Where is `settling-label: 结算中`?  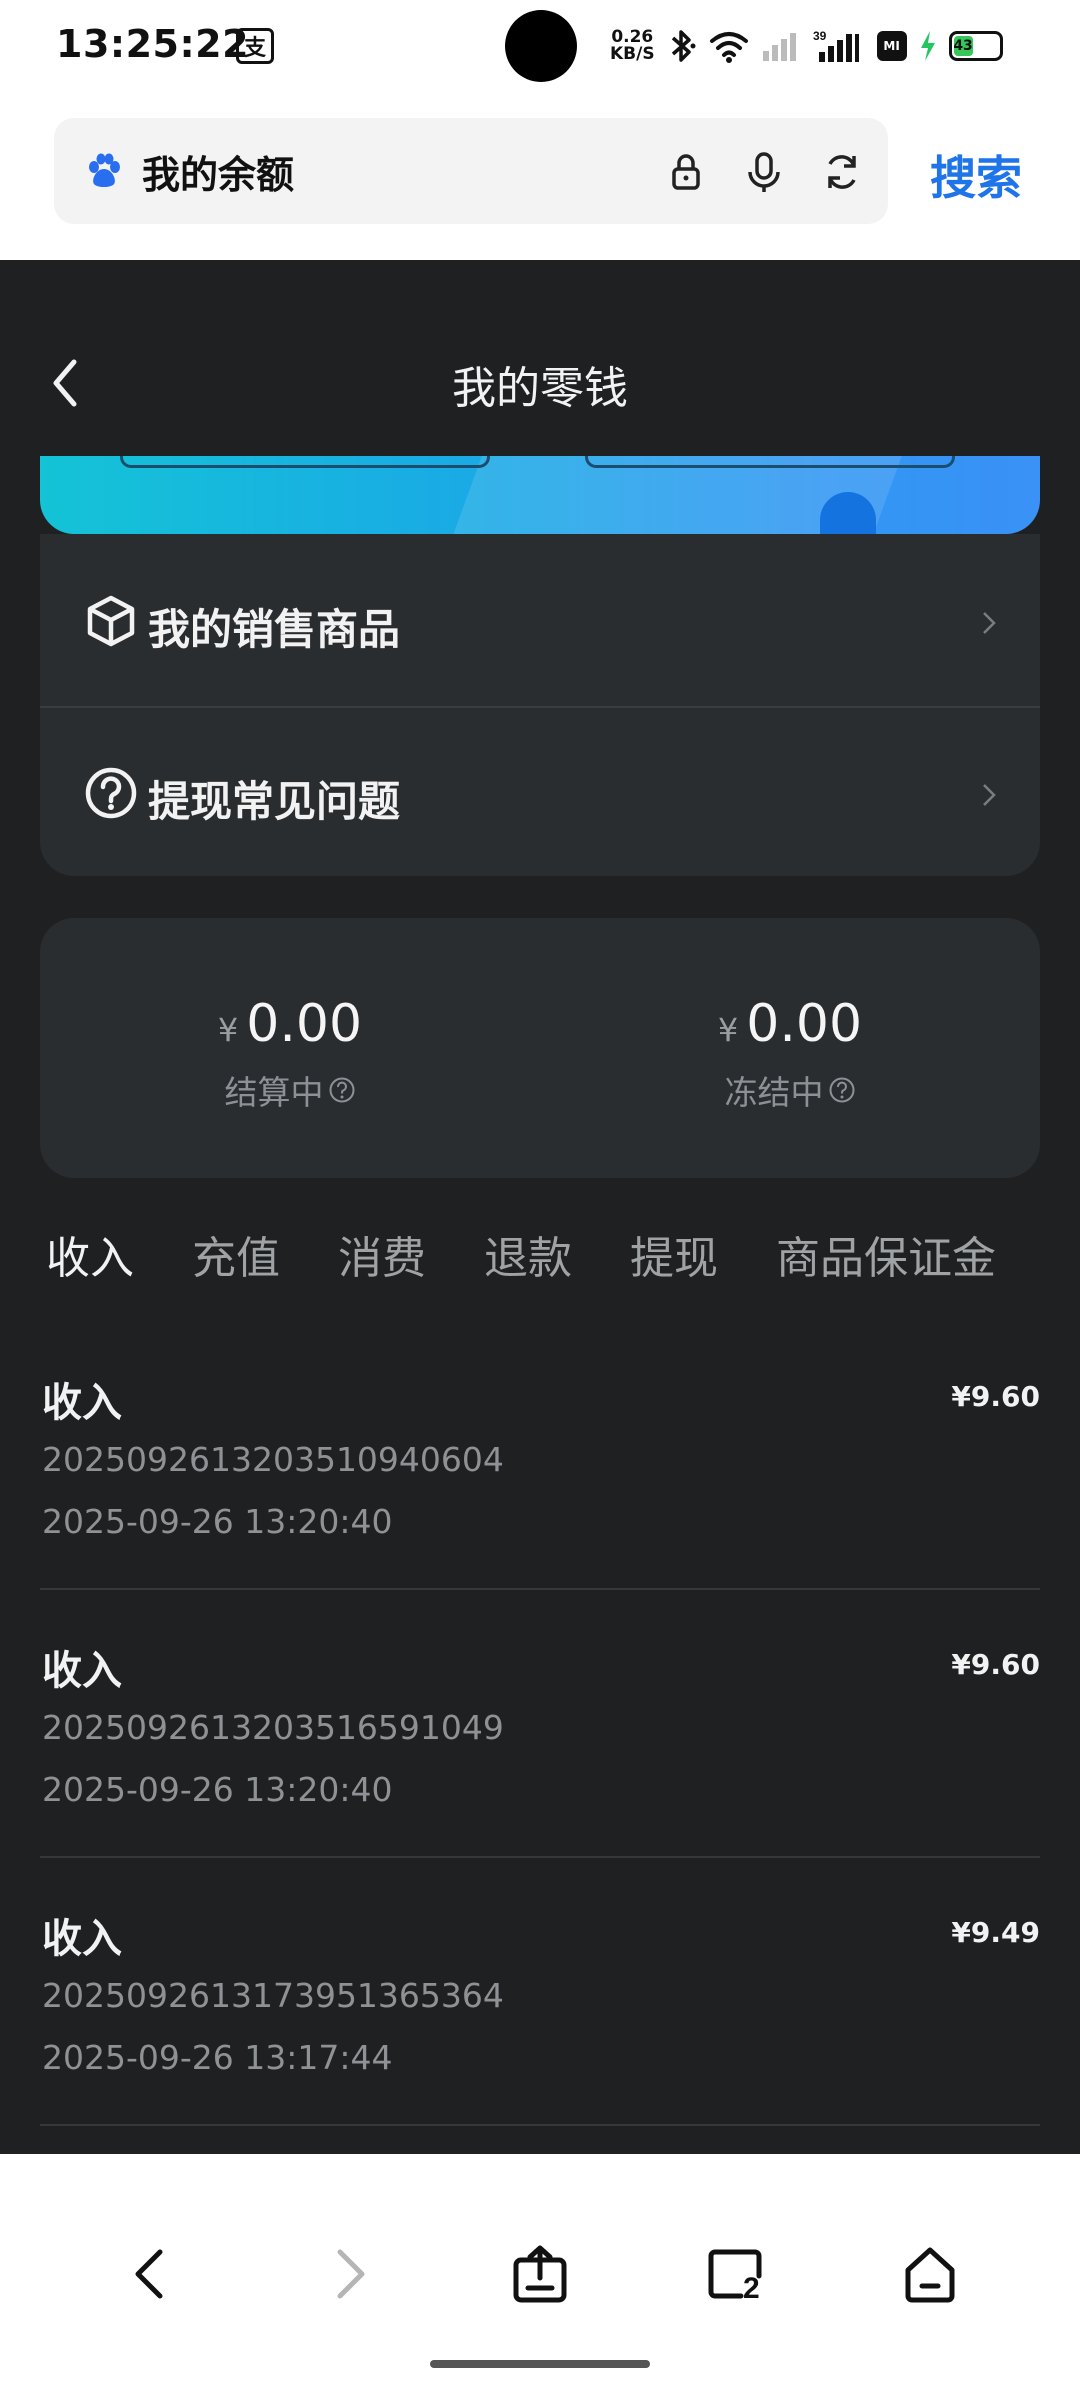
settling-label: 结算中 is located at coordinates (290, 1090).